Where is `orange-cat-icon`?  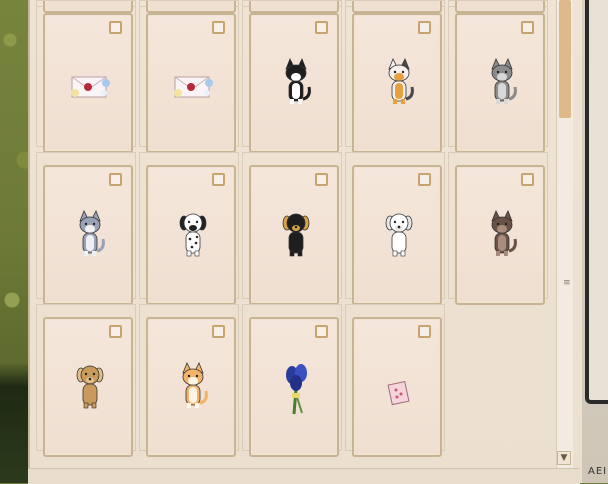
orange-cat-icon is located at coordinates (193, 389).